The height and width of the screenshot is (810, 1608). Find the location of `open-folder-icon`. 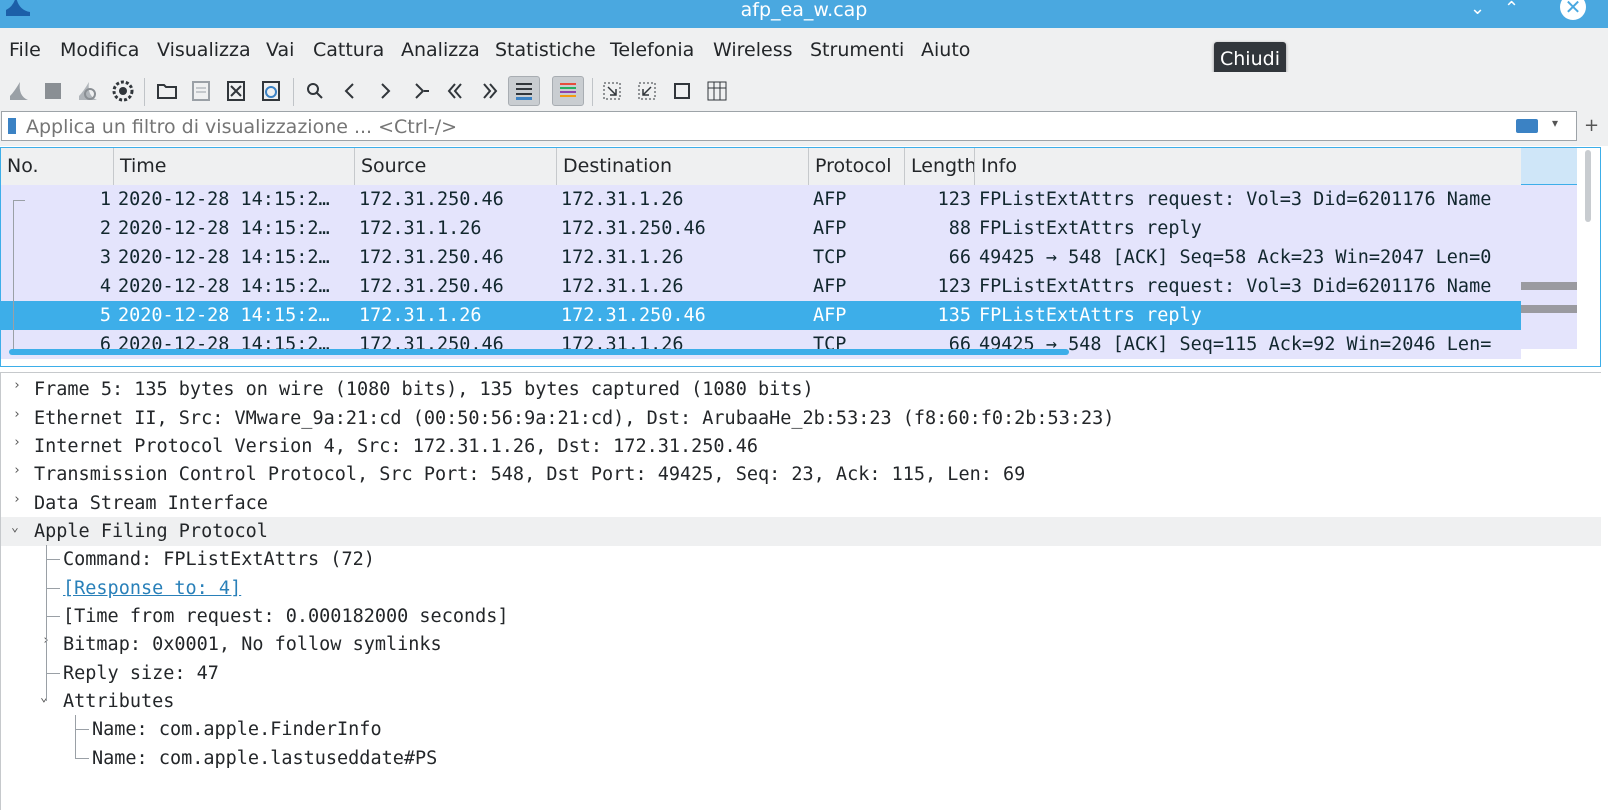

open-folder-icon is located at coordinates (167, 91).